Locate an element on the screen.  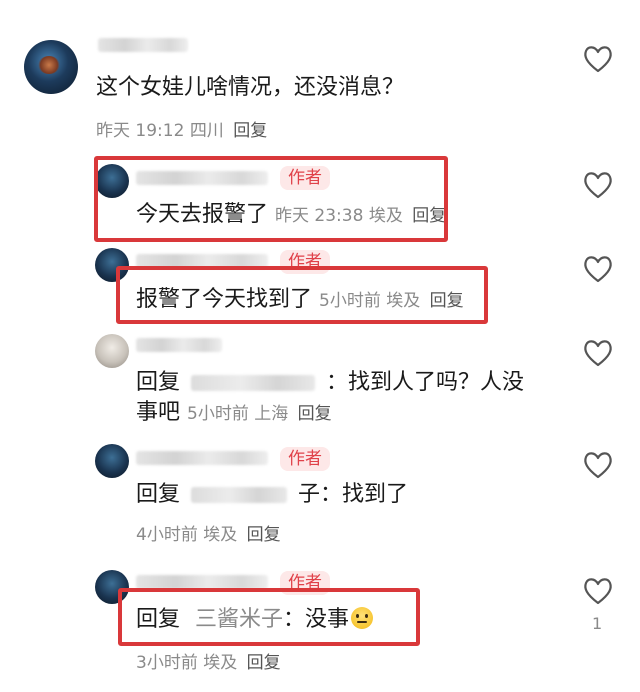
comment-text: 回复 子：找到了 is located at coordinates (272, 495).